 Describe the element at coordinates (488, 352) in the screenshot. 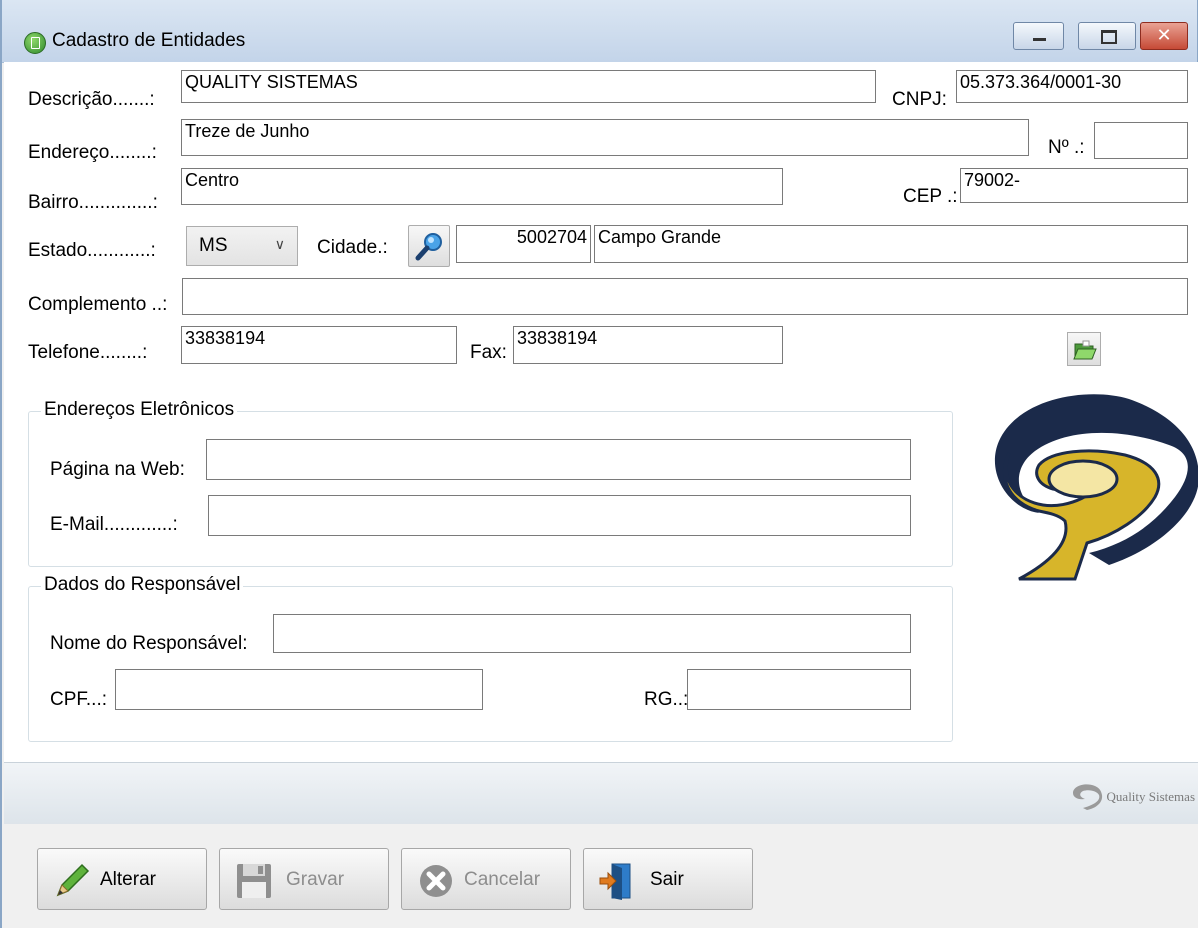

I see `fax-label: Fax:` at that location.